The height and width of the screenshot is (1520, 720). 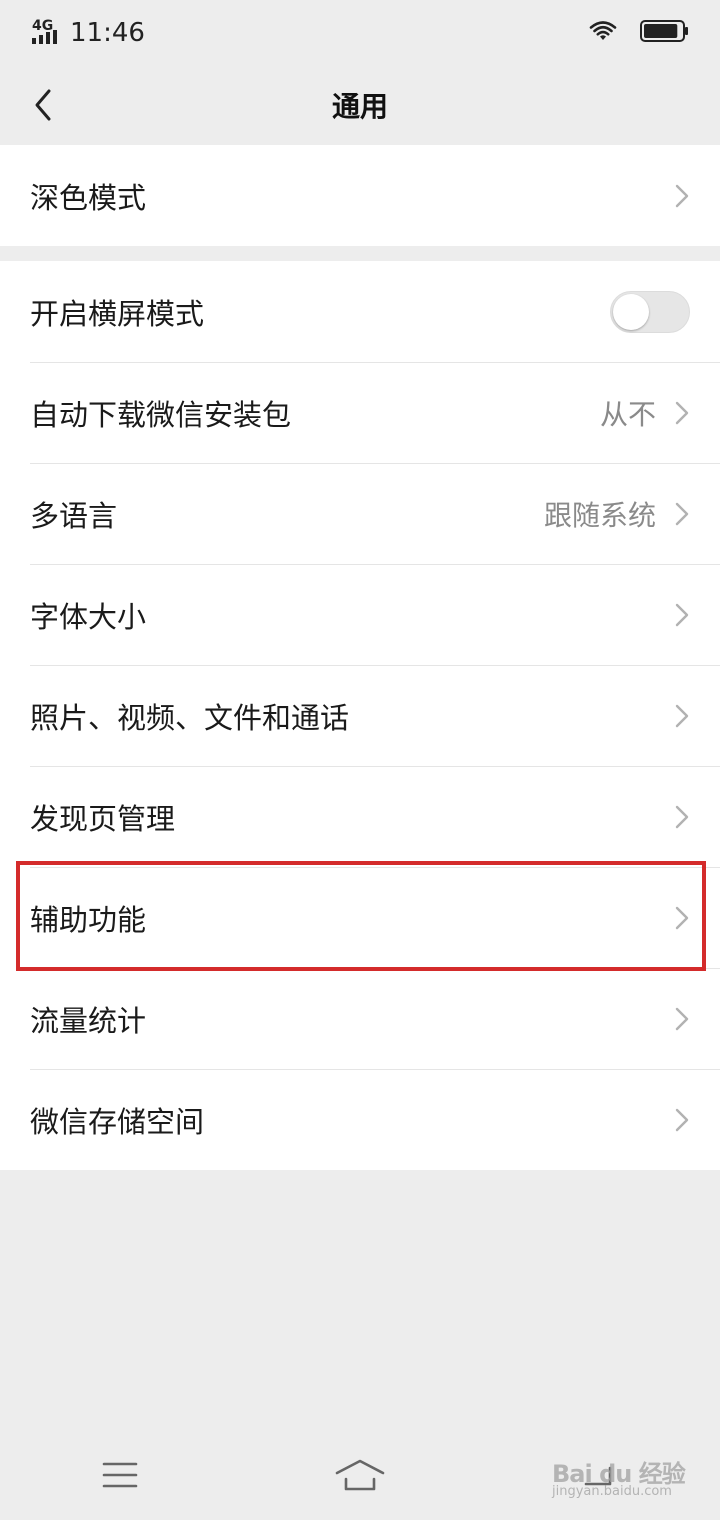 I want to click on row-label: 辅助功能, so click(x=88, y=919).